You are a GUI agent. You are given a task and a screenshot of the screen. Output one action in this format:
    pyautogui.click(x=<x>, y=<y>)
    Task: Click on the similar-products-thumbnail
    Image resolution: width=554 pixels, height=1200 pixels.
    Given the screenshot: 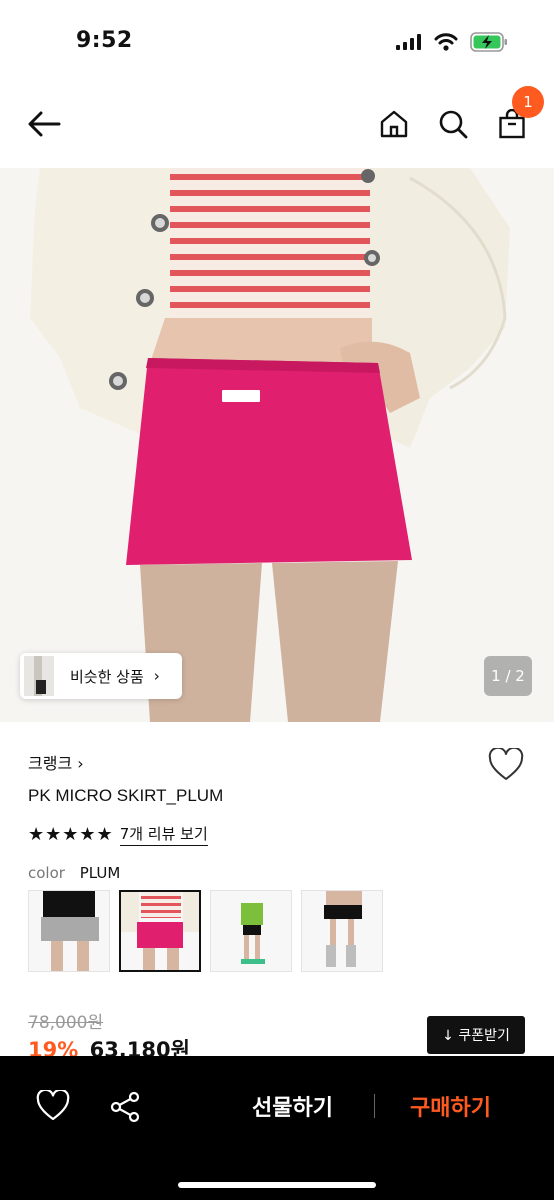 What is the action you would take?
    pyautogui.click(x=39, y=676)
    